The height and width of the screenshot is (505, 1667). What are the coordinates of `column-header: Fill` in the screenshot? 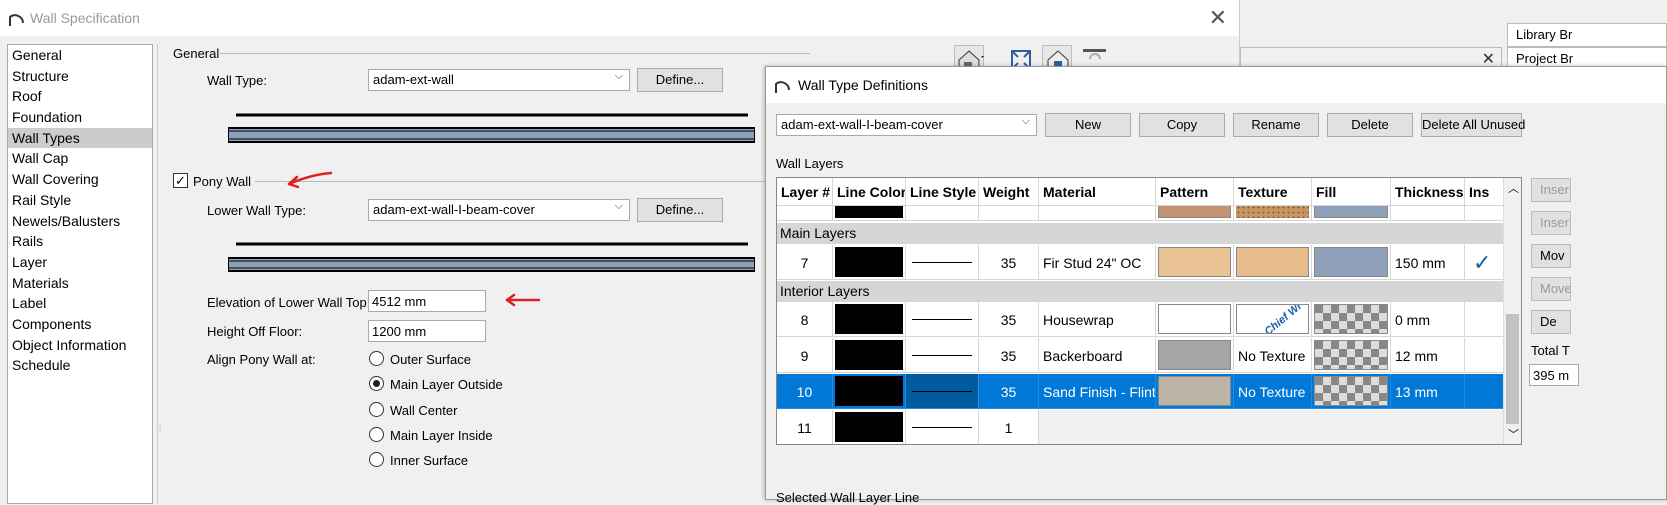 It's located at (1351, 192).